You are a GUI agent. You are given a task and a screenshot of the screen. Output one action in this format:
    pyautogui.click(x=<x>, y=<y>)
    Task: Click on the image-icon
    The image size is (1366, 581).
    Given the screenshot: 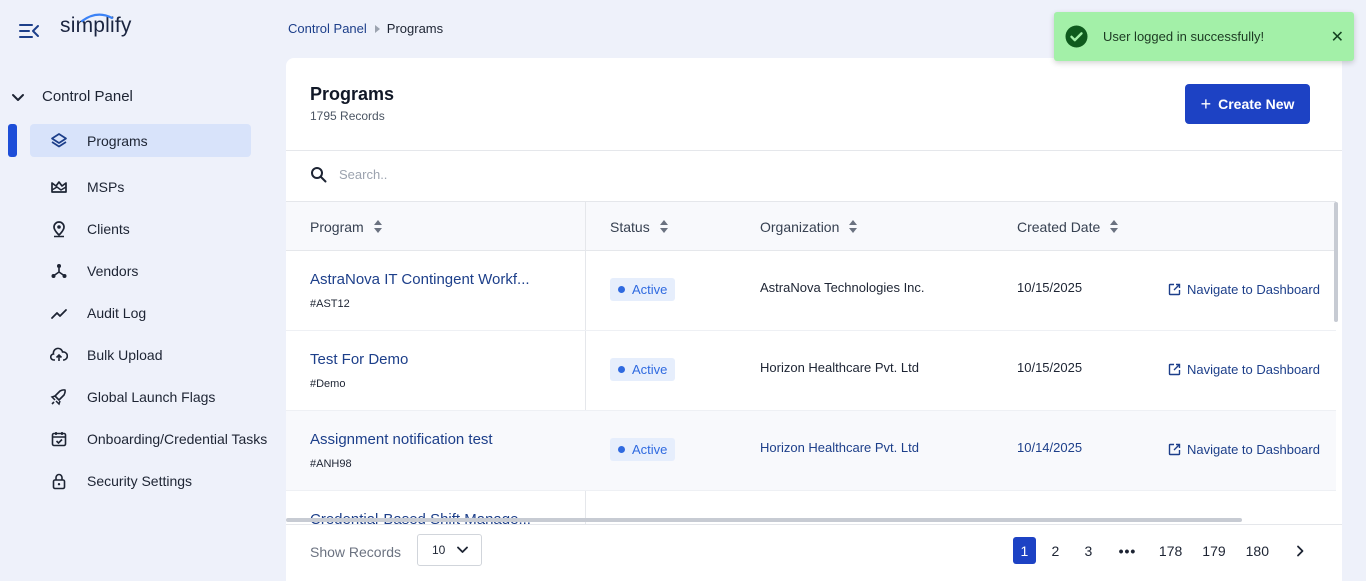 What is the action you would take?
    pyautogui.click(x=59, y=187)
    